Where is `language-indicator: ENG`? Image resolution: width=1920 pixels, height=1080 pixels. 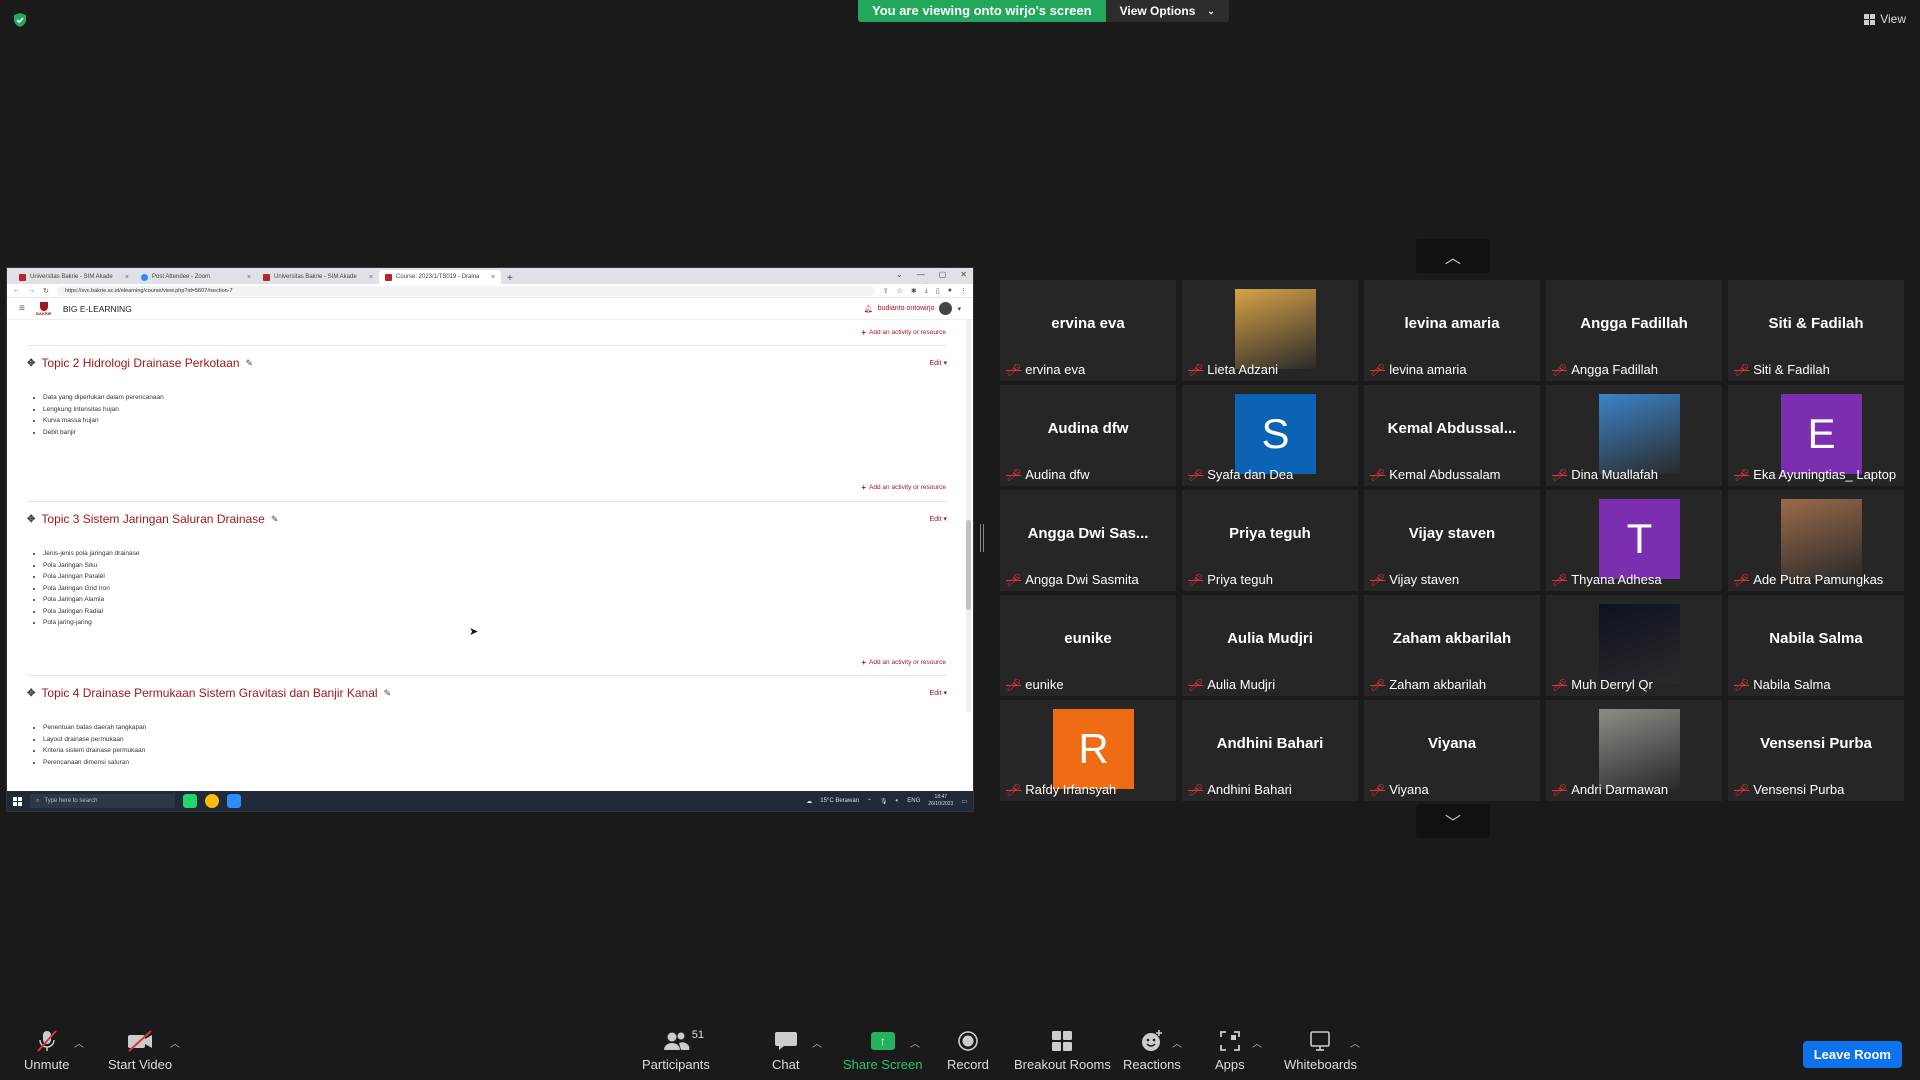
language-indicator: ENG is located at coordinates (913, 801).